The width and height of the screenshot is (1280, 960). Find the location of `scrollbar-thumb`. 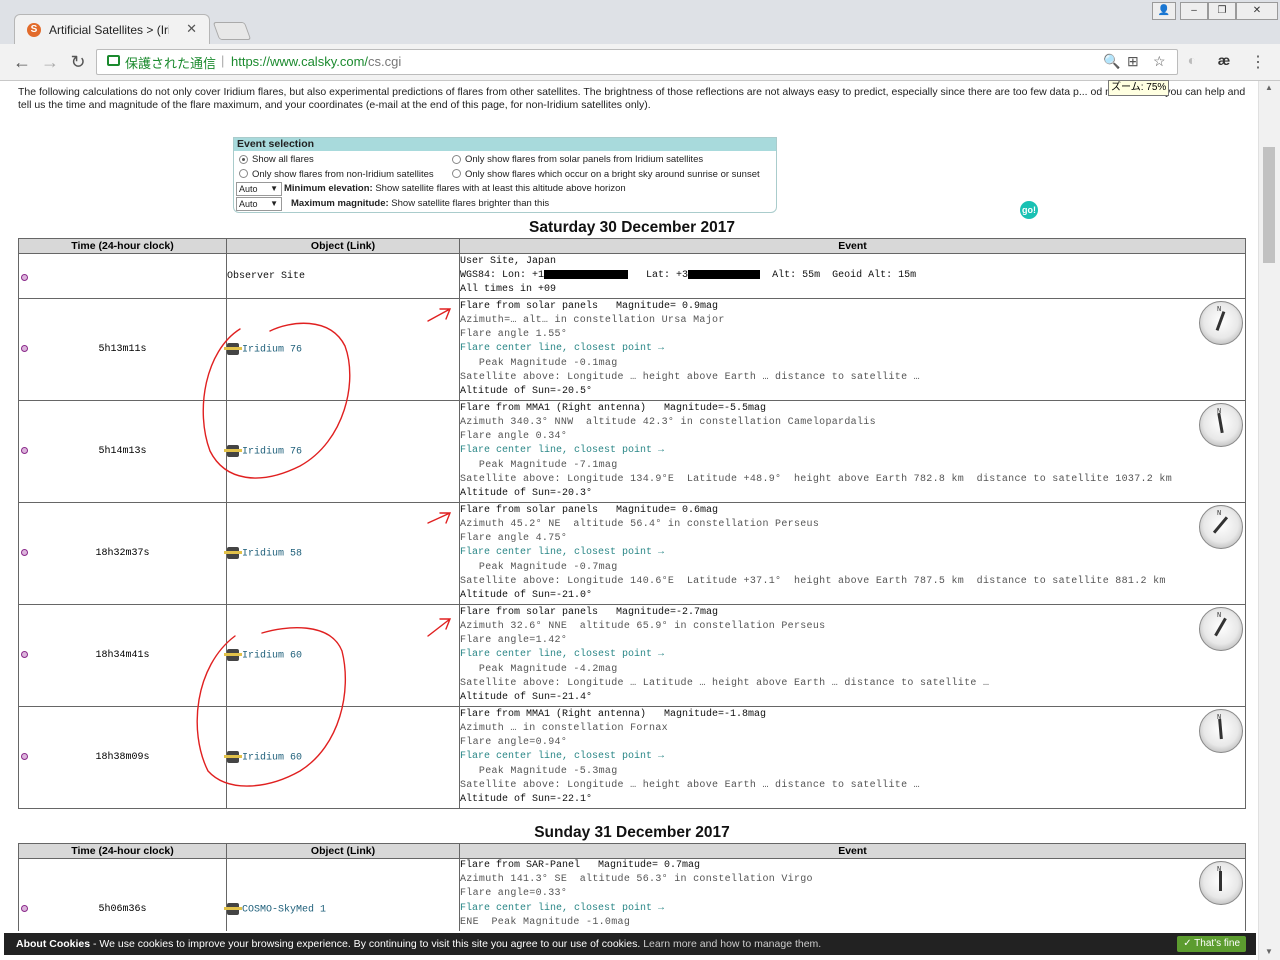

scrollbar-thumb is located at coordinates (1269, 205).